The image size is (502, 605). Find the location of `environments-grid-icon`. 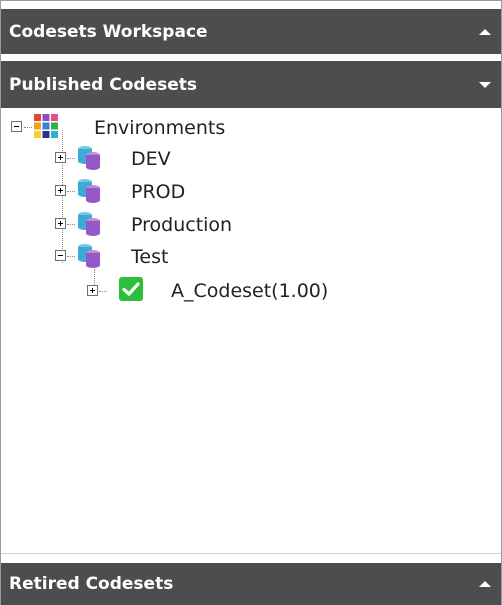

environments-grid-icon is located at coordinates (46, 126).